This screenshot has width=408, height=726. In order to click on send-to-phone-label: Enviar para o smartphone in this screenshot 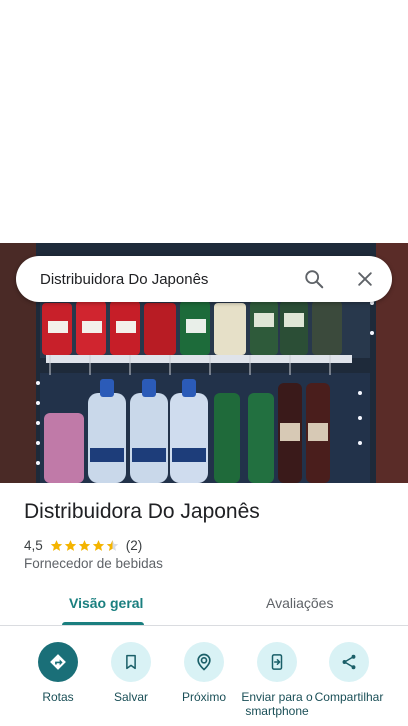, I will do `click(277, 704)`.